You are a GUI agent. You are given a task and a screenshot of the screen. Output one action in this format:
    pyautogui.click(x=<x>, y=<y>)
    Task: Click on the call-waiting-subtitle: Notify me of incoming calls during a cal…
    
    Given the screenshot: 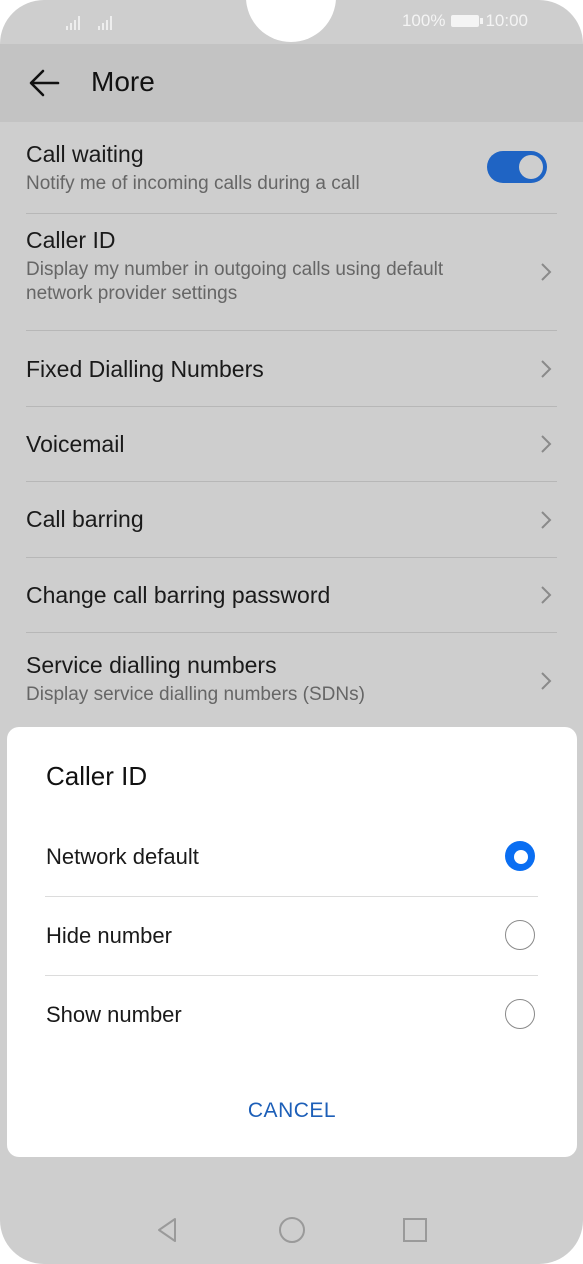 What is the action you would take?
    pyautogui.click(x=193, y=183)
    